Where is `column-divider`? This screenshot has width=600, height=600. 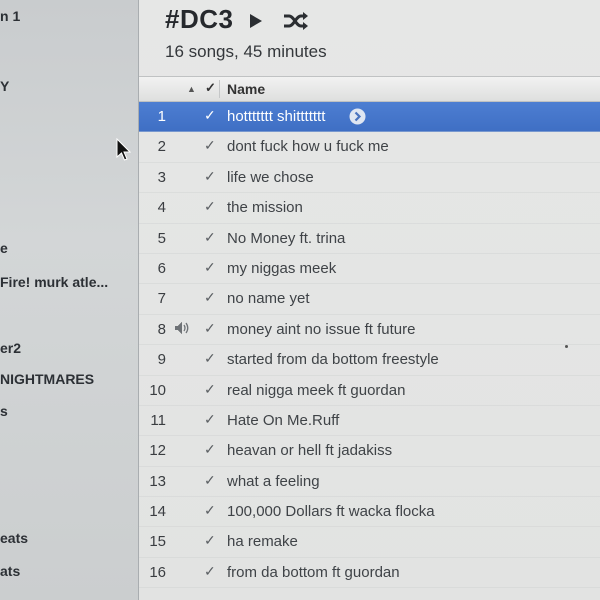
column-divider is located at coordinates (219, 89).